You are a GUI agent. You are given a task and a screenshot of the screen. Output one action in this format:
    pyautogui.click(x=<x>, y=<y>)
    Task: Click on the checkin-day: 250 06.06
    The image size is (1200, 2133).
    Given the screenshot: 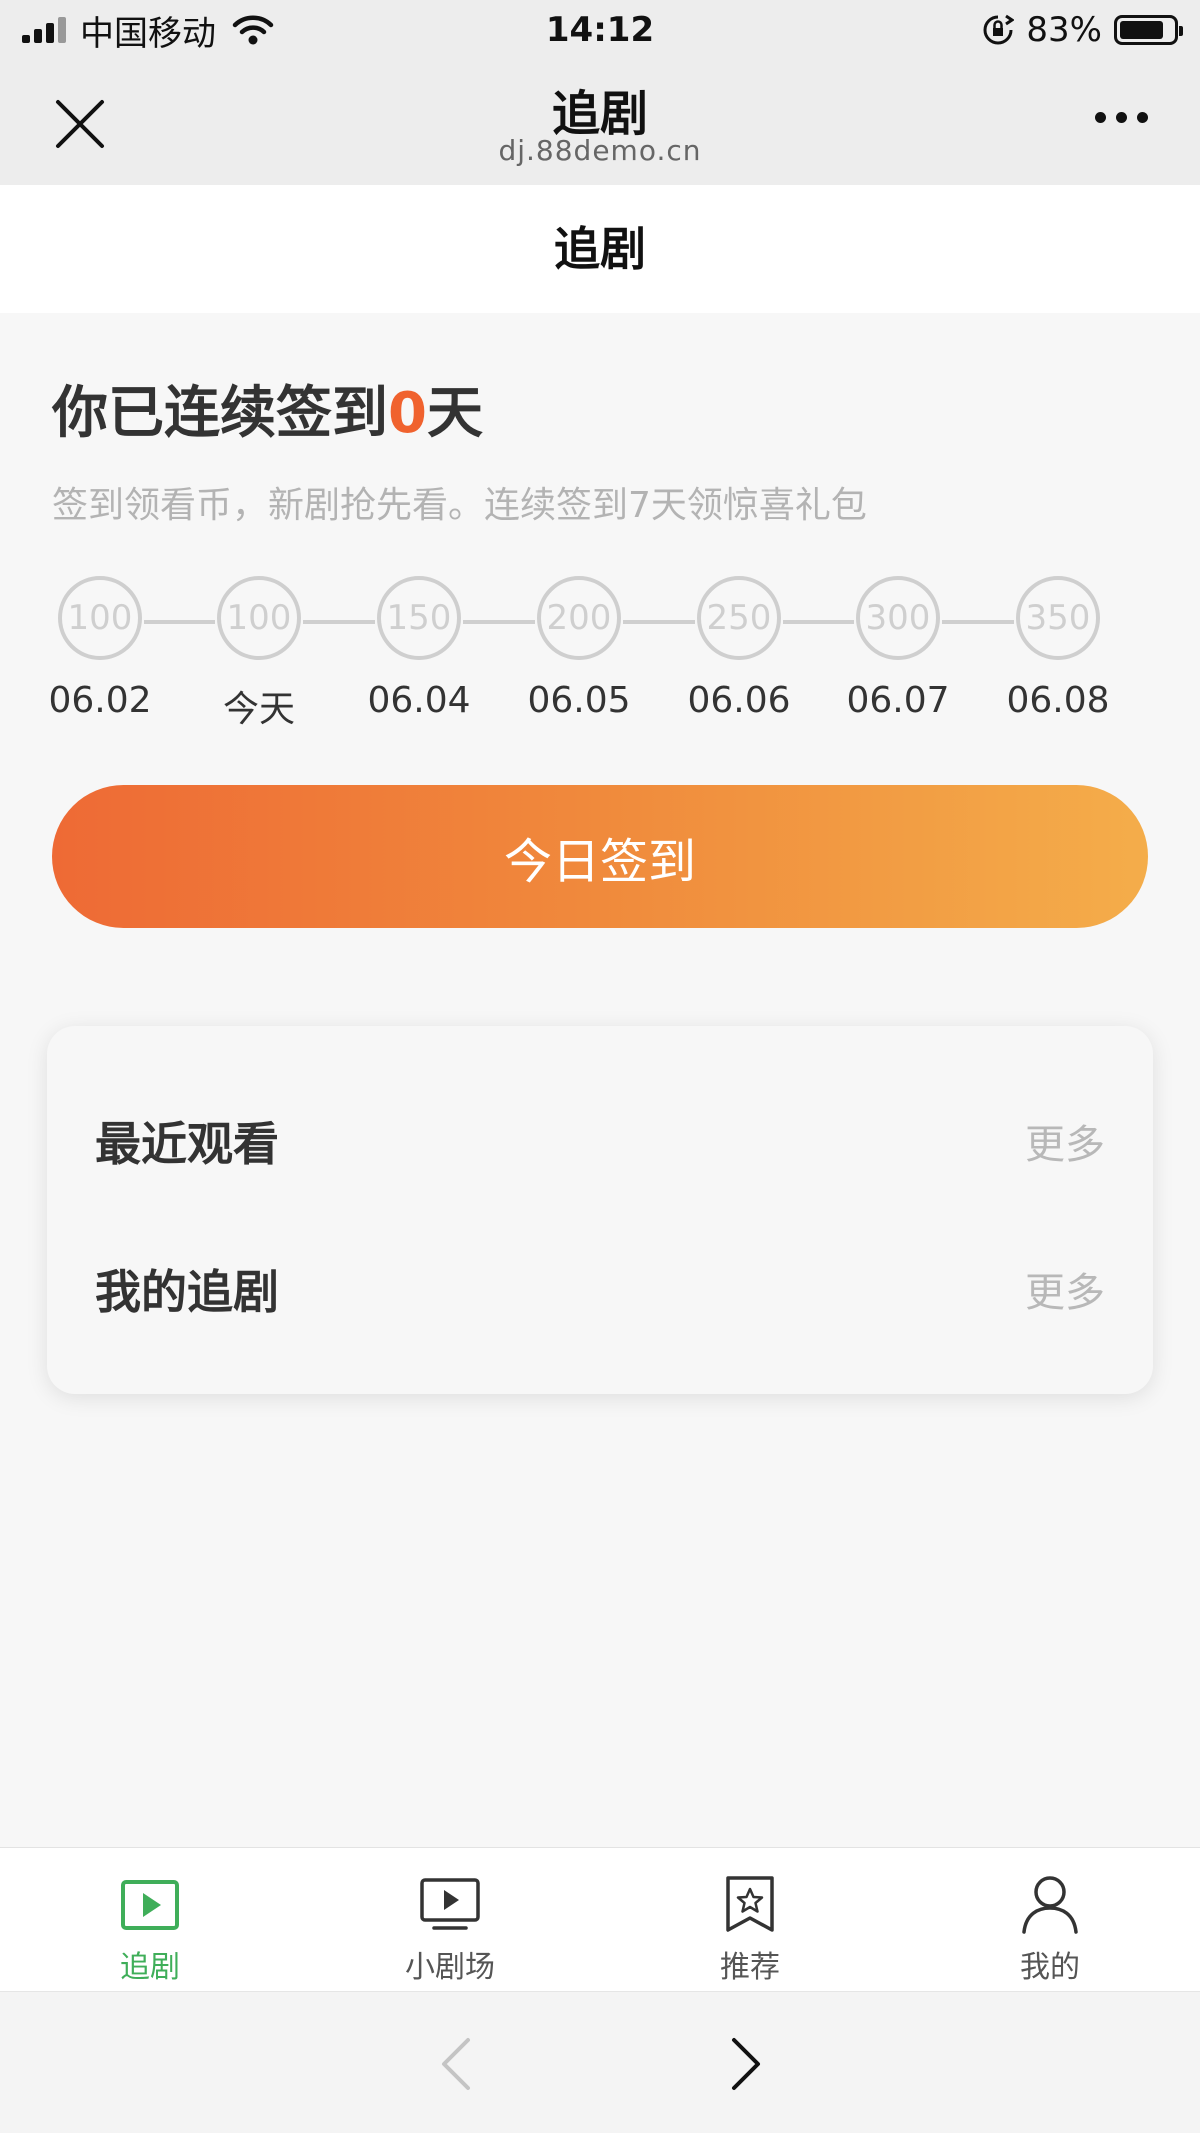 What is the action you would take?
    pyautogui.click(x=739, y=648)
    